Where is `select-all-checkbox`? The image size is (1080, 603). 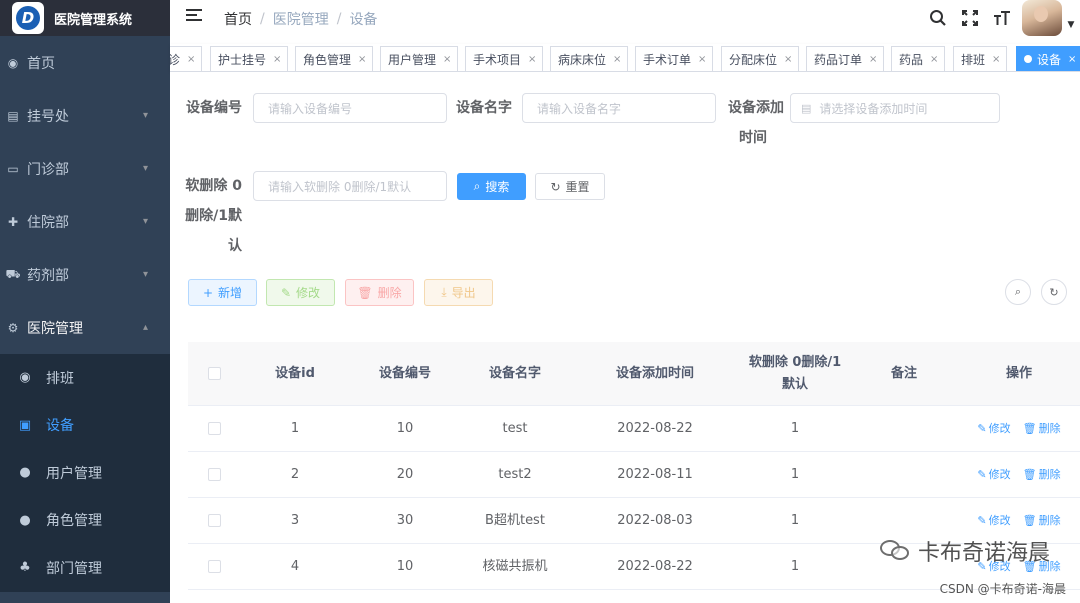
select-all-checkbox is located at coordinates (214, 373).